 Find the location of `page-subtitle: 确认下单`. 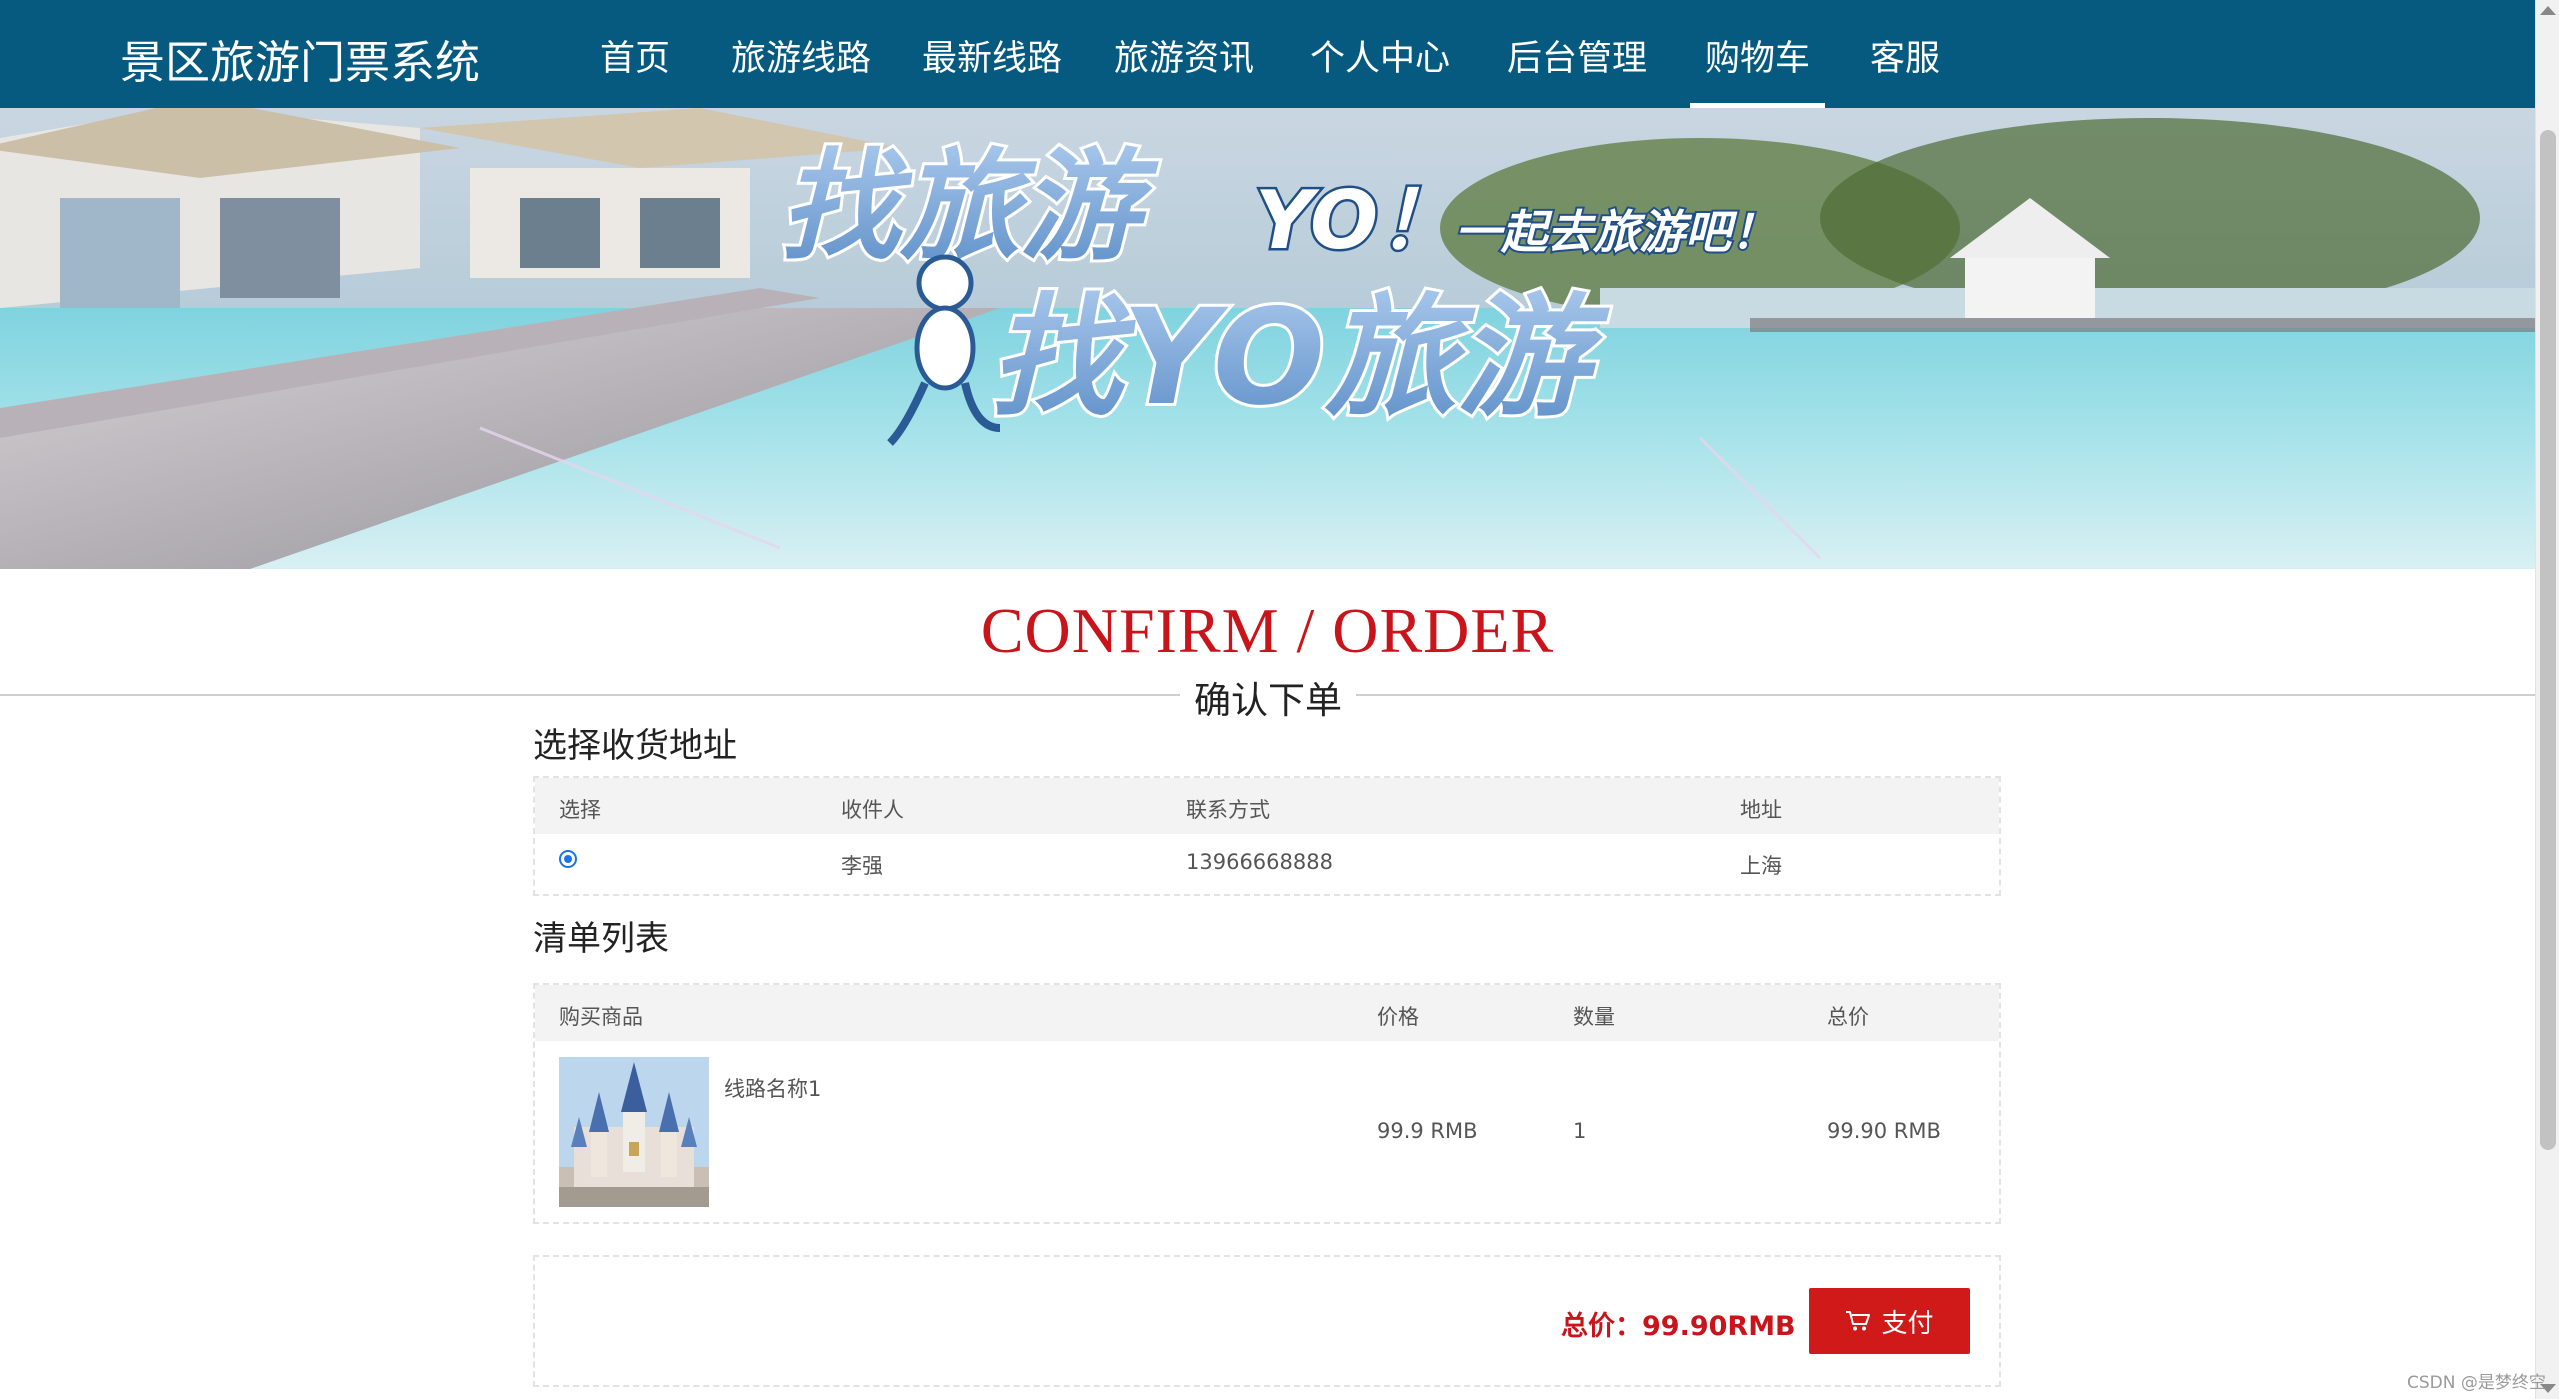

page-subtitle: 确认下单 is located at coordinates (1268, 696).